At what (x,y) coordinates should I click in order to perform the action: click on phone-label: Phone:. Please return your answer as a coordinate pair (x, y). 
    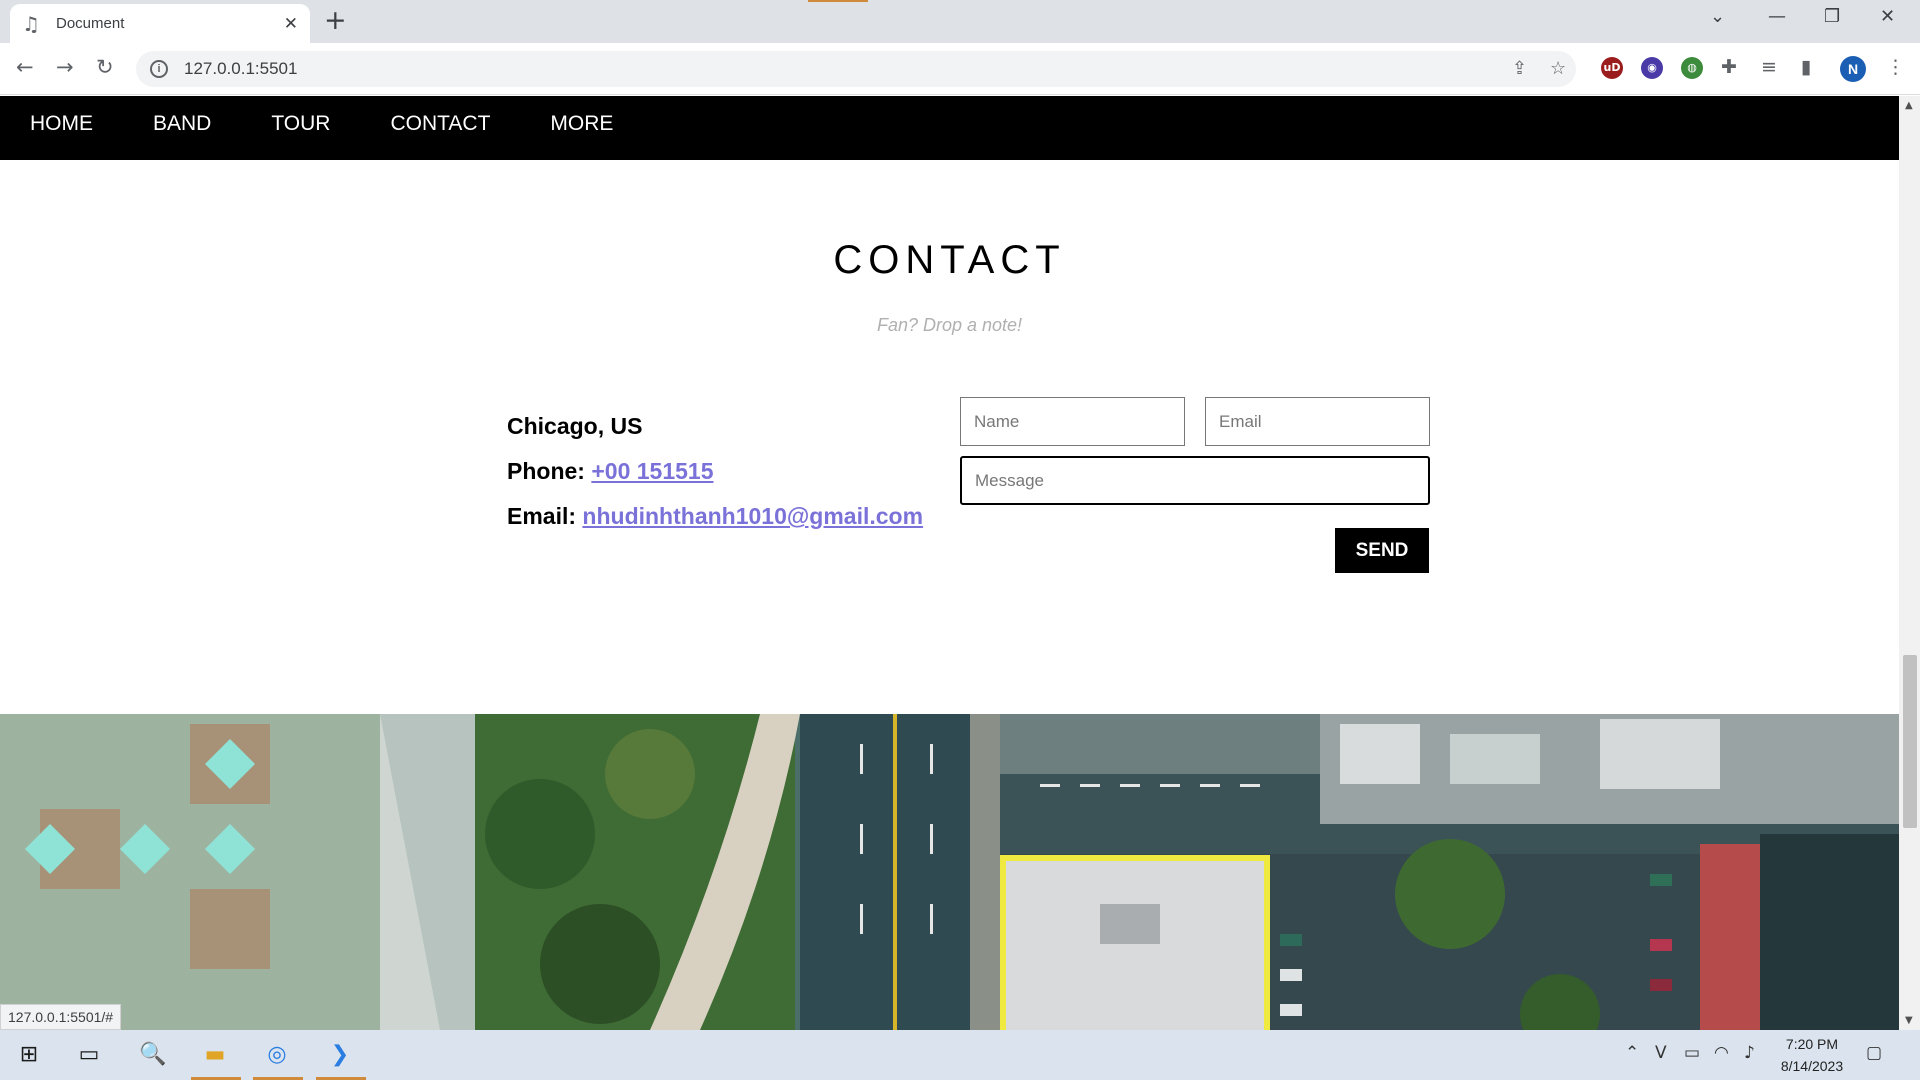
    Looking at the image, I should click on (546, 471).